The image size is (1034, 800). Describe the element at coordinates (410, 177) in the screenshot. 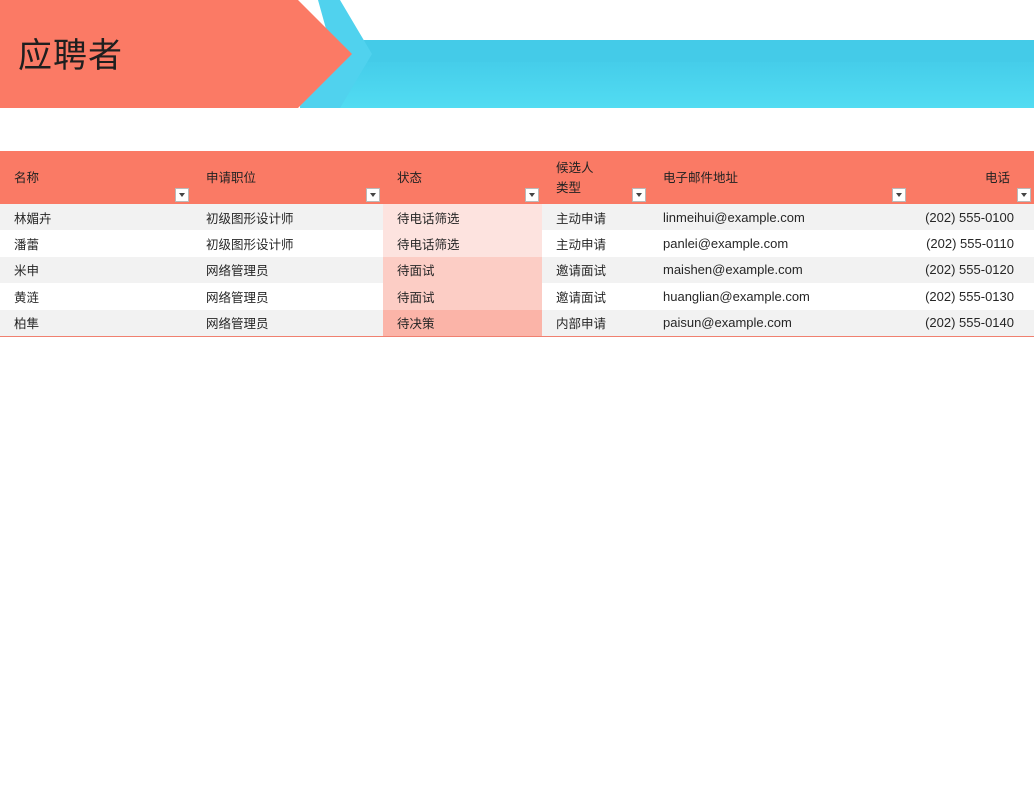

I see `column-header-label: 状态` at that location.